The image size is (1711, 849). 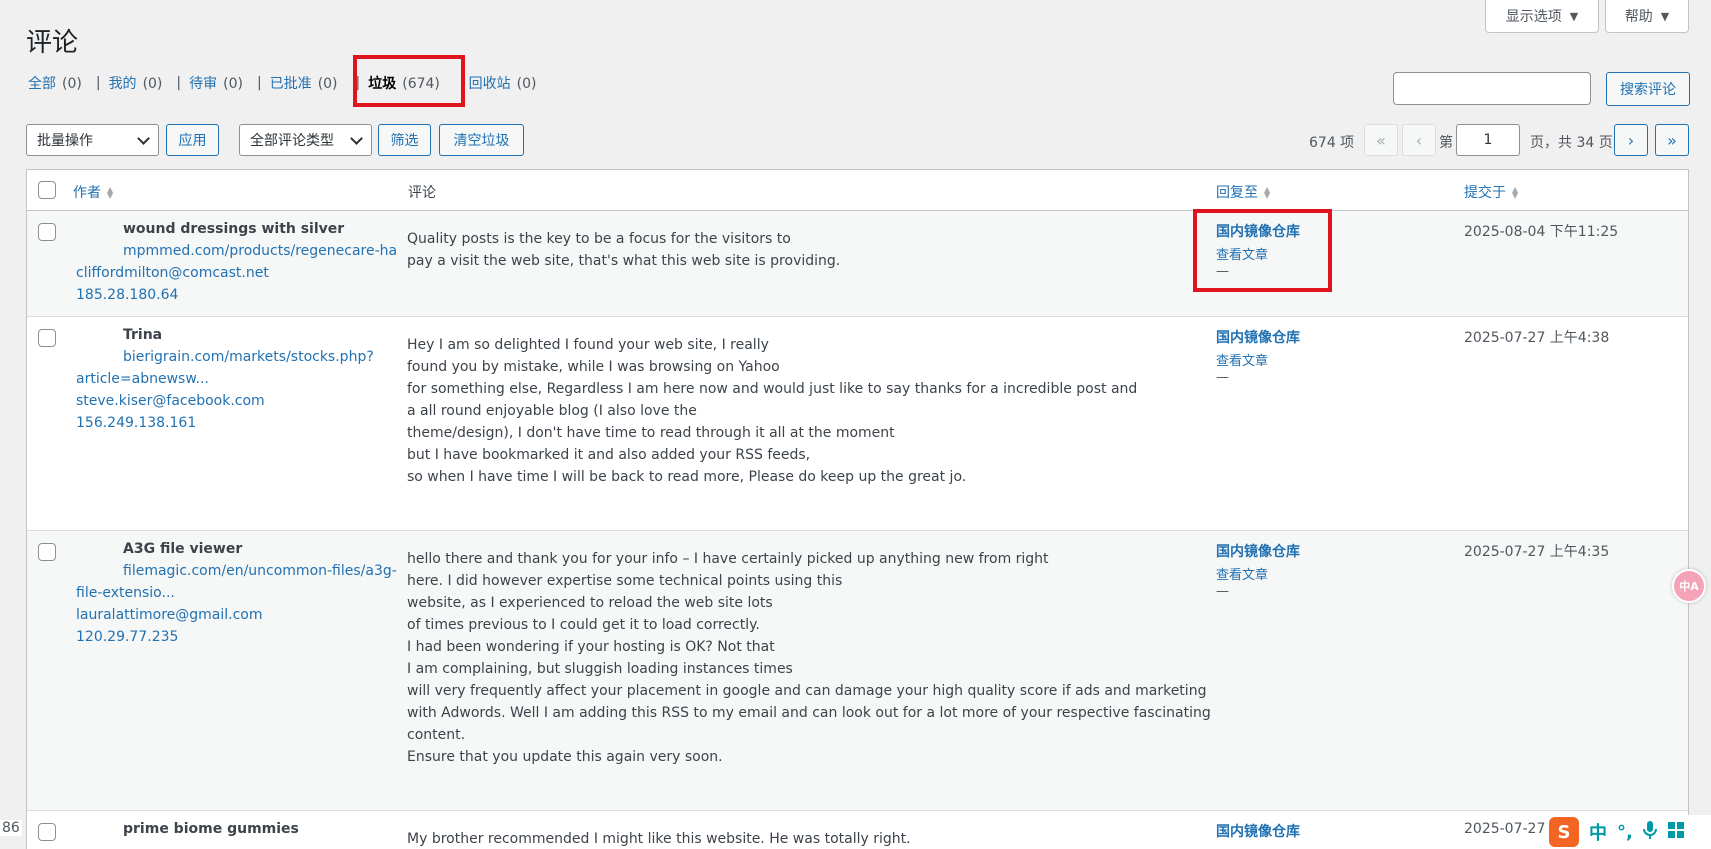 What do you see at coordinates (503, 83) in the screenshot?
I see `filter-trash: 回收站 (0)` at bounding box center [503, 83].